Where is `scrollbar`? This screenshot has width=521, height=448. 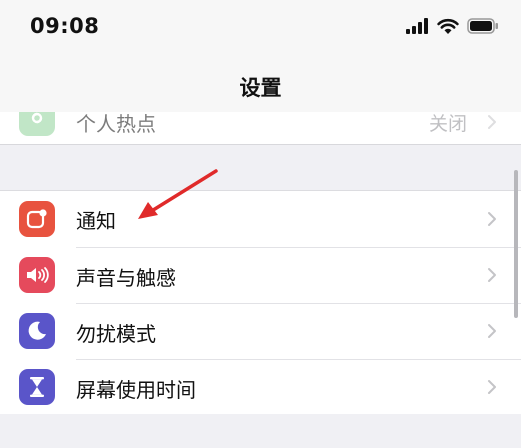
scrollbar is located at coordinates (516, 244).